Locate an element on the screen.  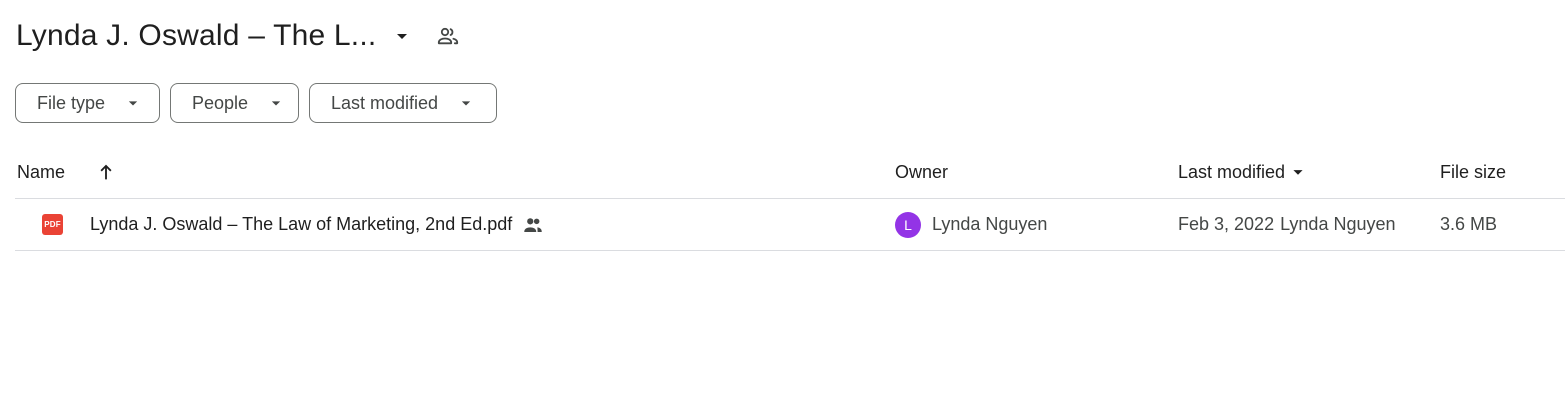
table-header: Name Owner Last modified File size is located at coordinates (790, 172).